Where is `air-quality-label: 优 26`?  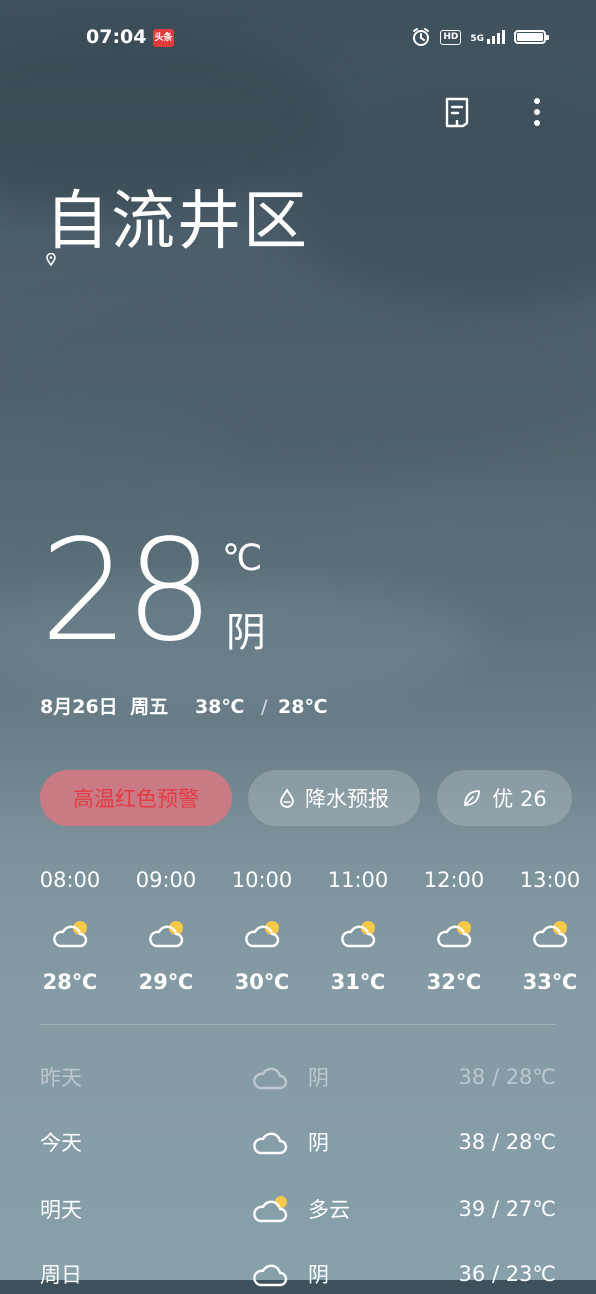
air-quality-label: 优 26 is located at coordinates (519, 799).